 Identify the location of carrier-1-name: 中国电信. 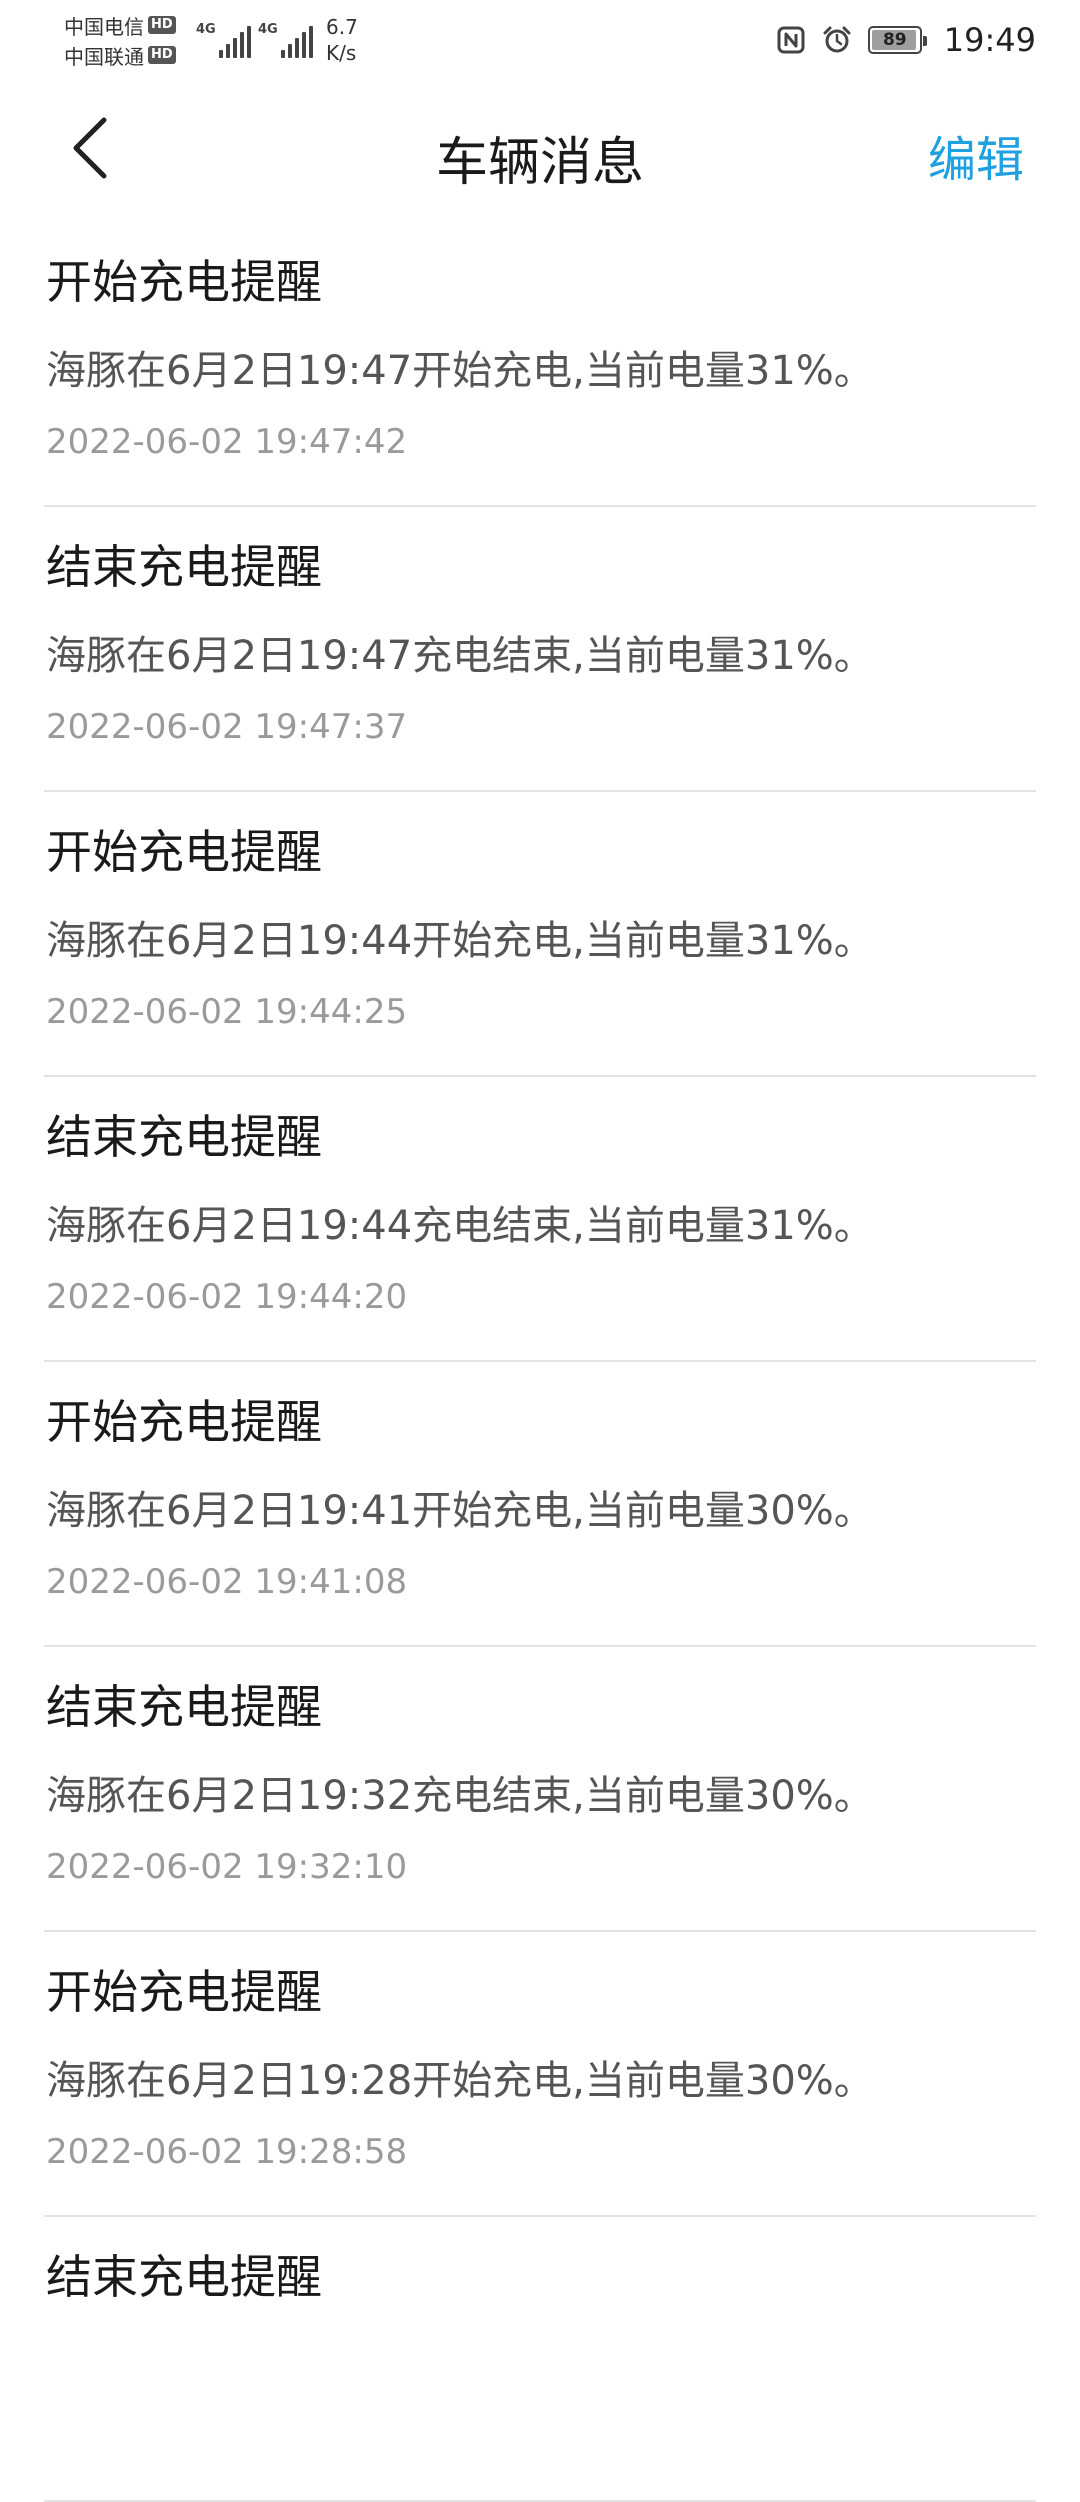
(104, 26).